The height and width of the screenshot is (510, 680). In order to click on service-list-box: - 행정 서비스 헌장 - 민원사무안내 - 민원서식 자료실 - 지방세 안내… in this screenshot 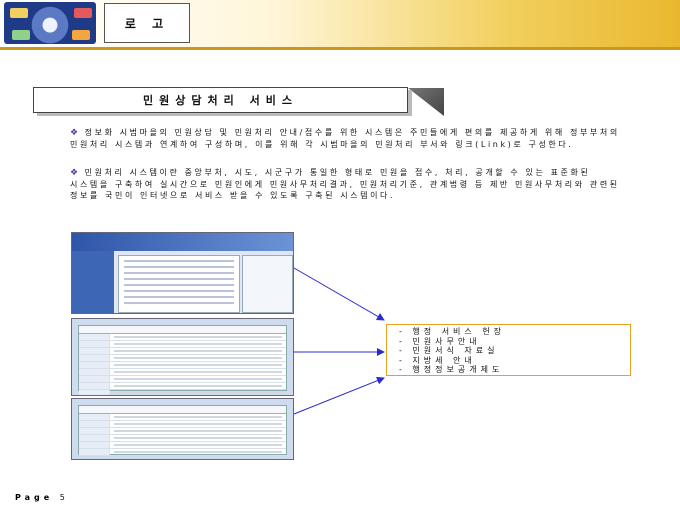, I will do `click(508, 350)`.